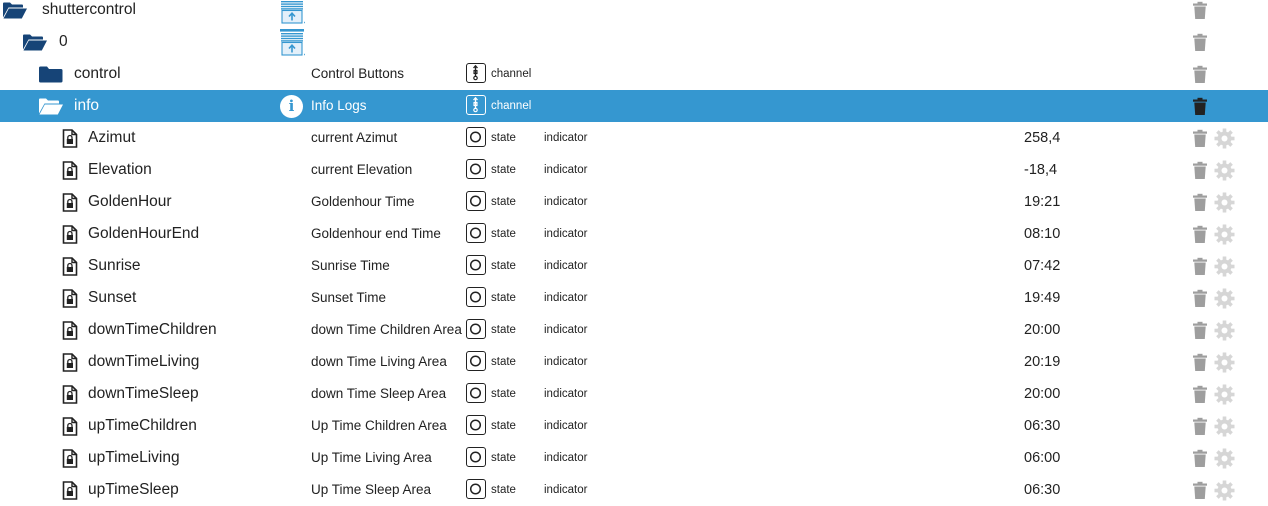 This screenshot has width=1268, height=506. I want to click on object-value: -18,4, so click(1040, 170).